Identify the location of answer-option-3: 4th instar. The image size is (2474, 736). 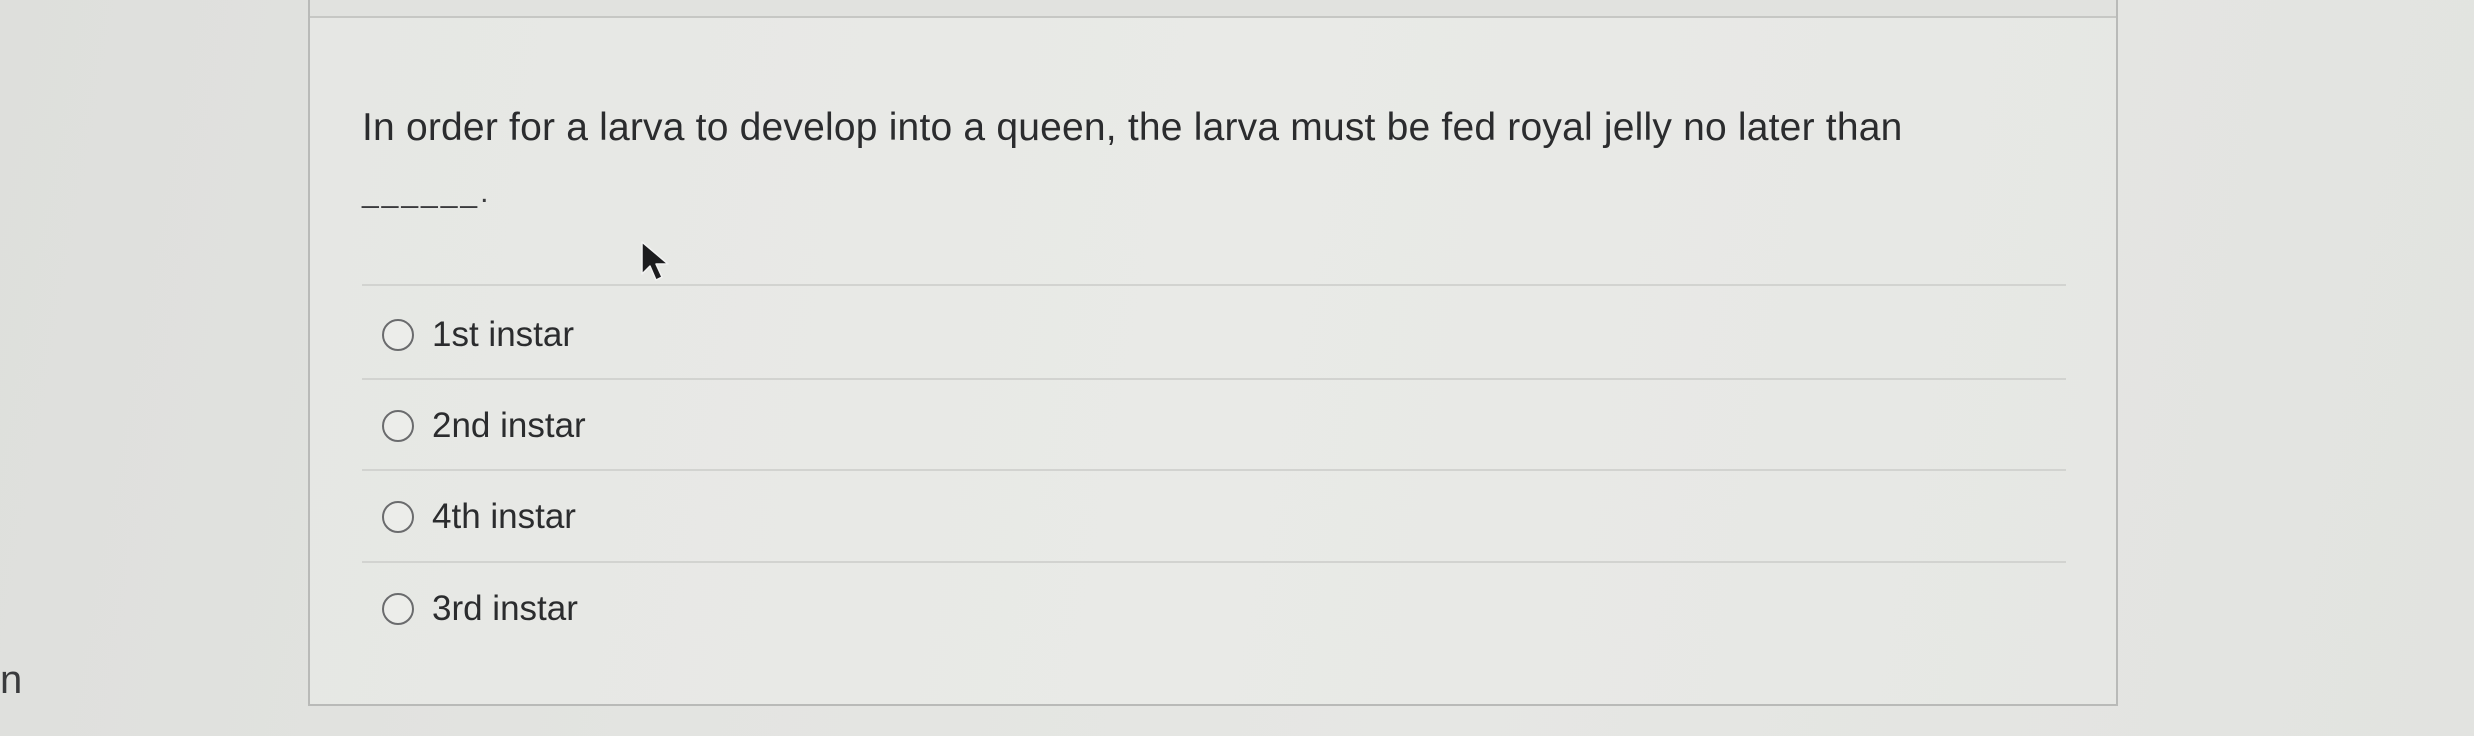
(1214, 517).